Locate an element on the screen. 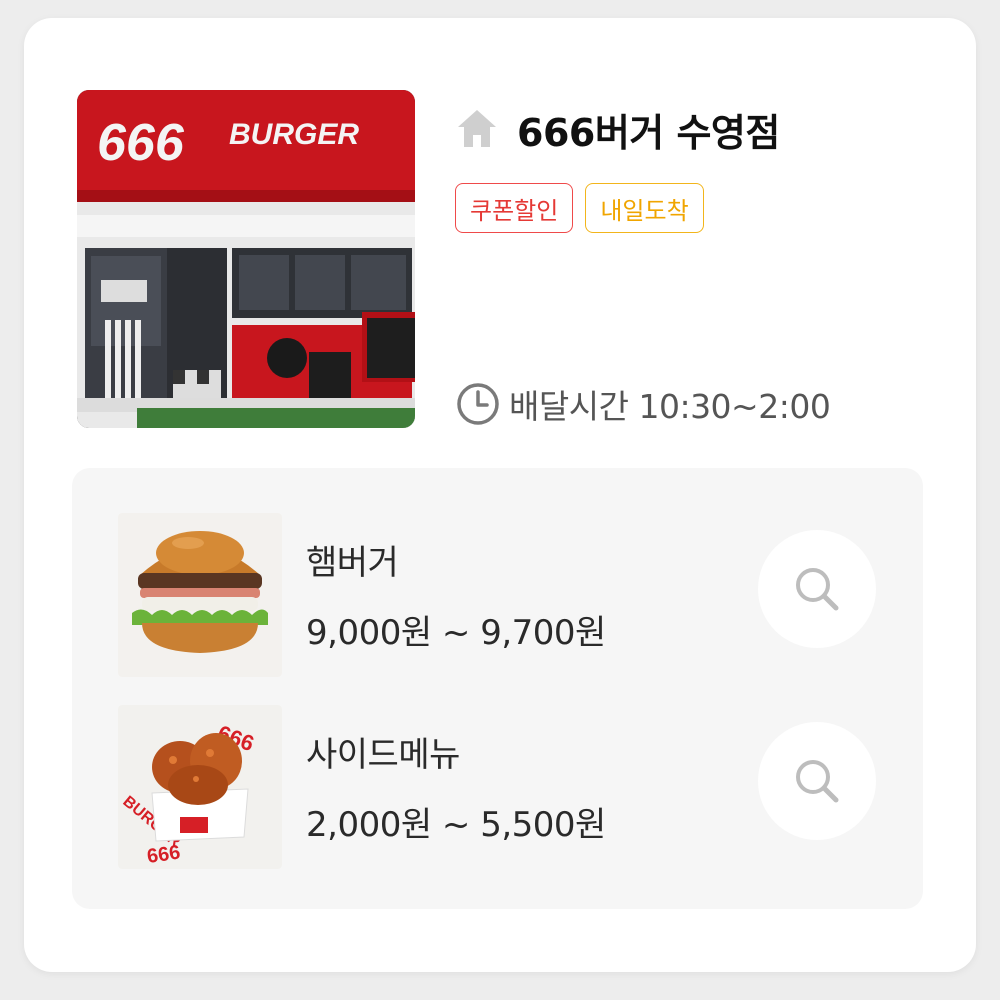 The width and height of the screenshot is (1000, 1000). next-day-badge: 내일도착 is located at coordinates (644, 208).